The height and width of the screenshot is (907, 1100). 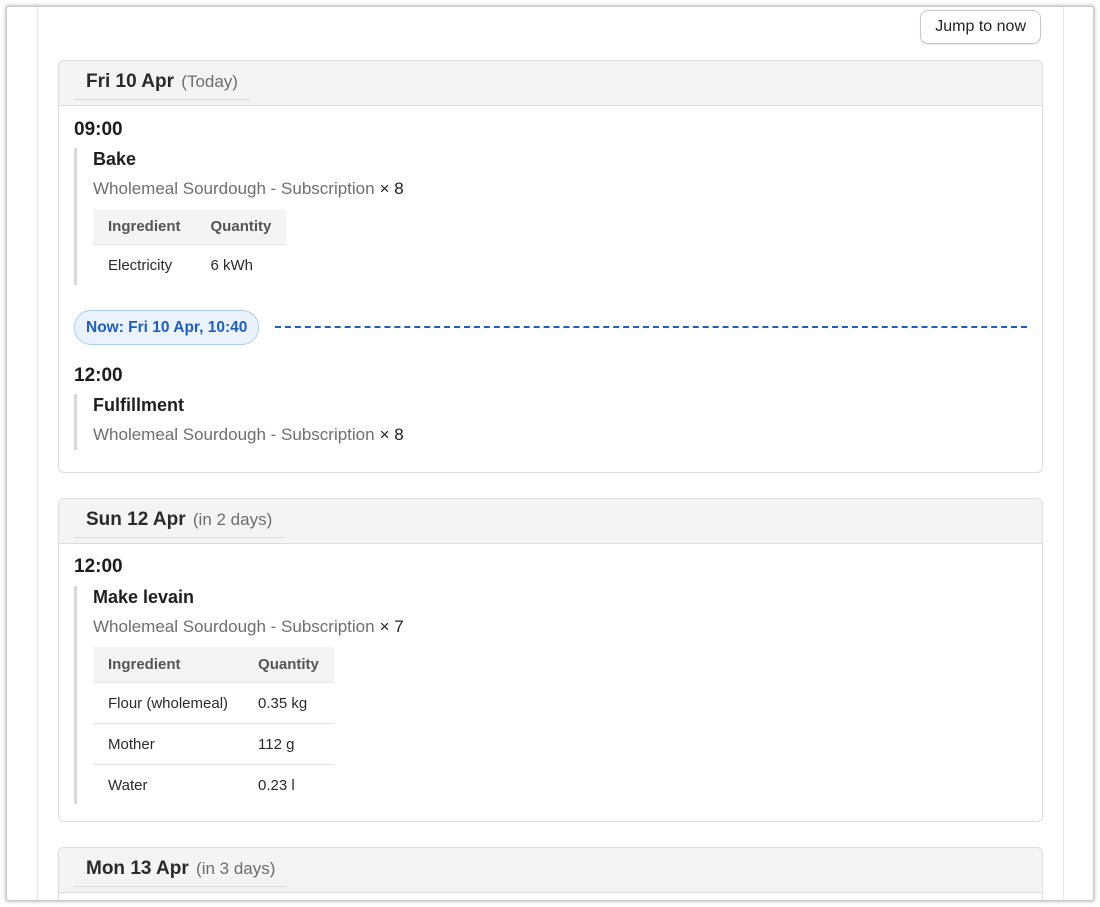 I want to click on day-title: Fri 10 Apr (Today), so click(x=162, y=85).